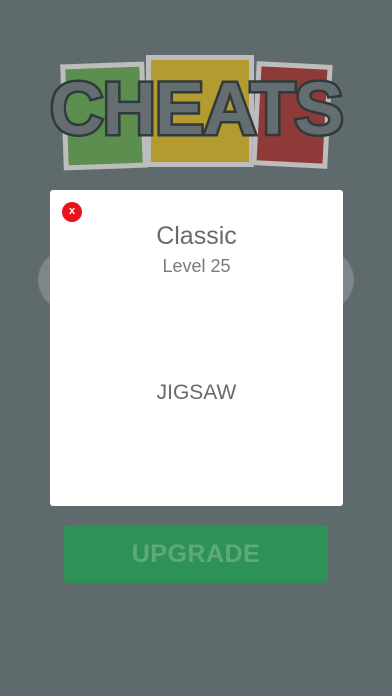 The width and height of the screenshot is (392, 696). Describe the element at coordinates (196, 266) in the screenshot. I see `level-label: Level 25` at that location.